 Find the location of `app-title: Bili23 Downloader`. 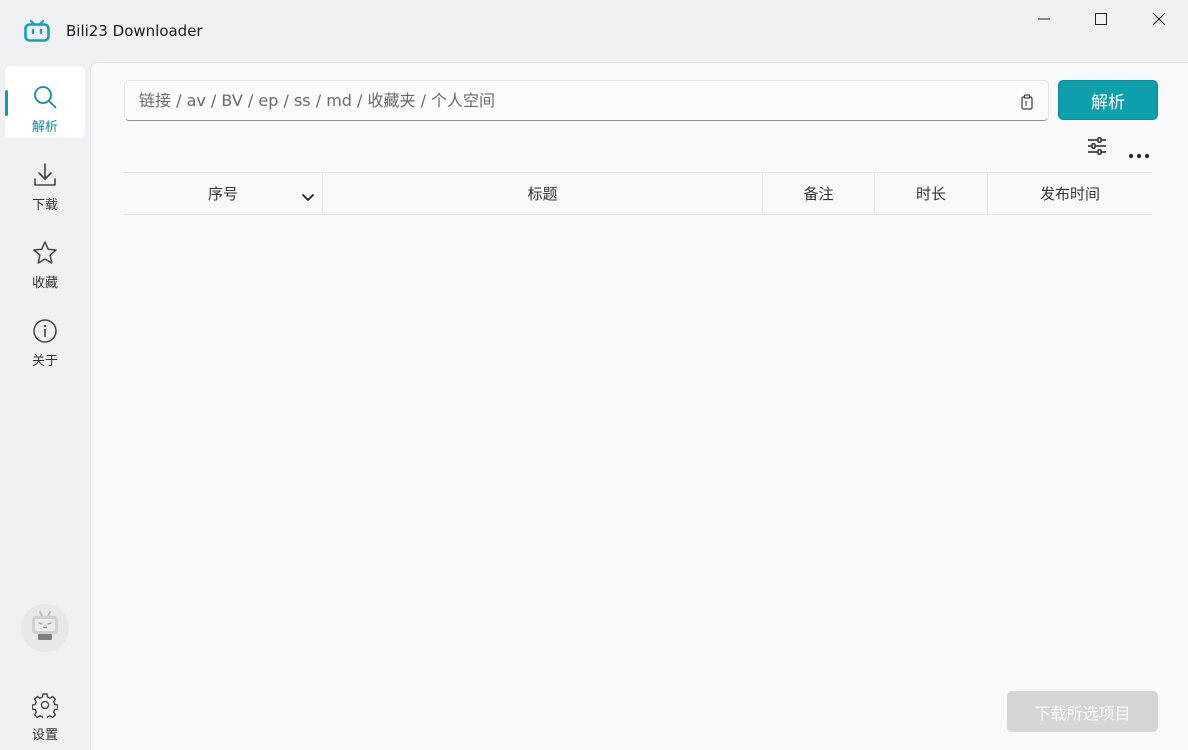

app-title: Bili23 Downloader is located at coordinates (134, 31).